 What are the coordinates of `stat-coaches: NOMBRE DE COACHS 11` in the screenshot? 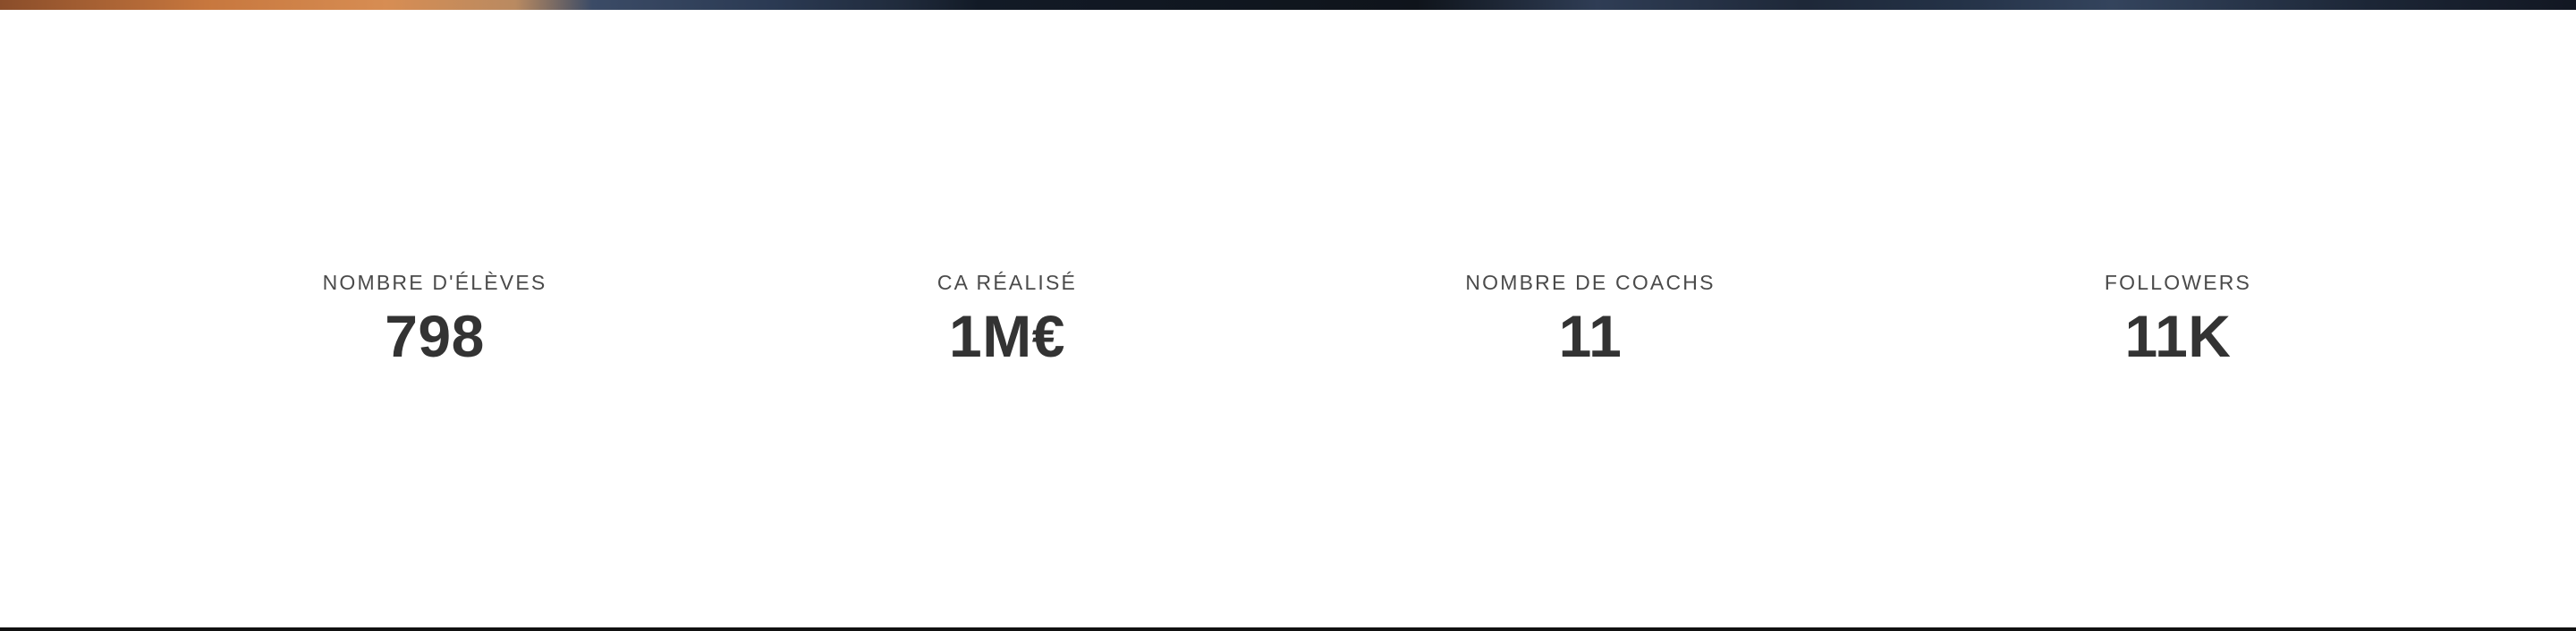 It's located at (1590, 319).